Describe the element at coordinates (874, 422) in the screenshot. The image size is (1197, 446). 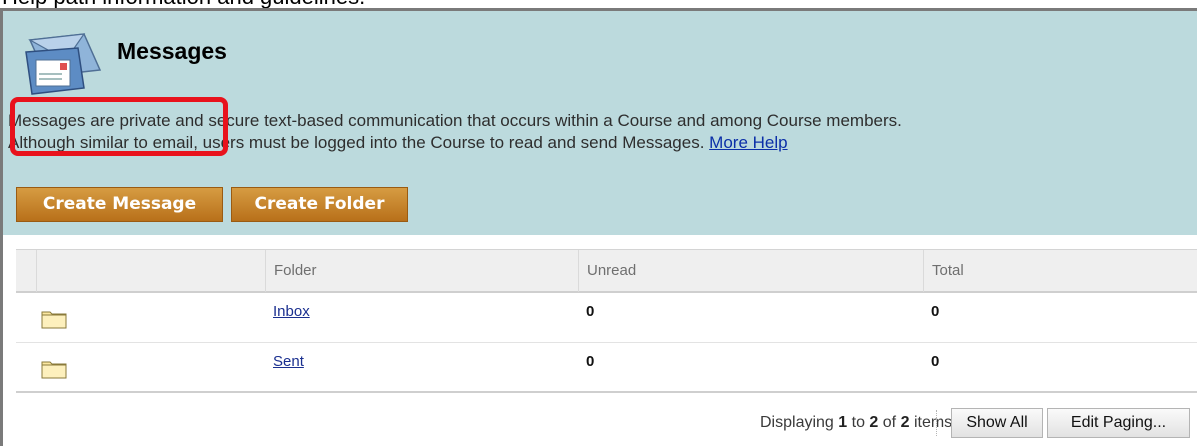
I see `paging-to: 2` at that location.